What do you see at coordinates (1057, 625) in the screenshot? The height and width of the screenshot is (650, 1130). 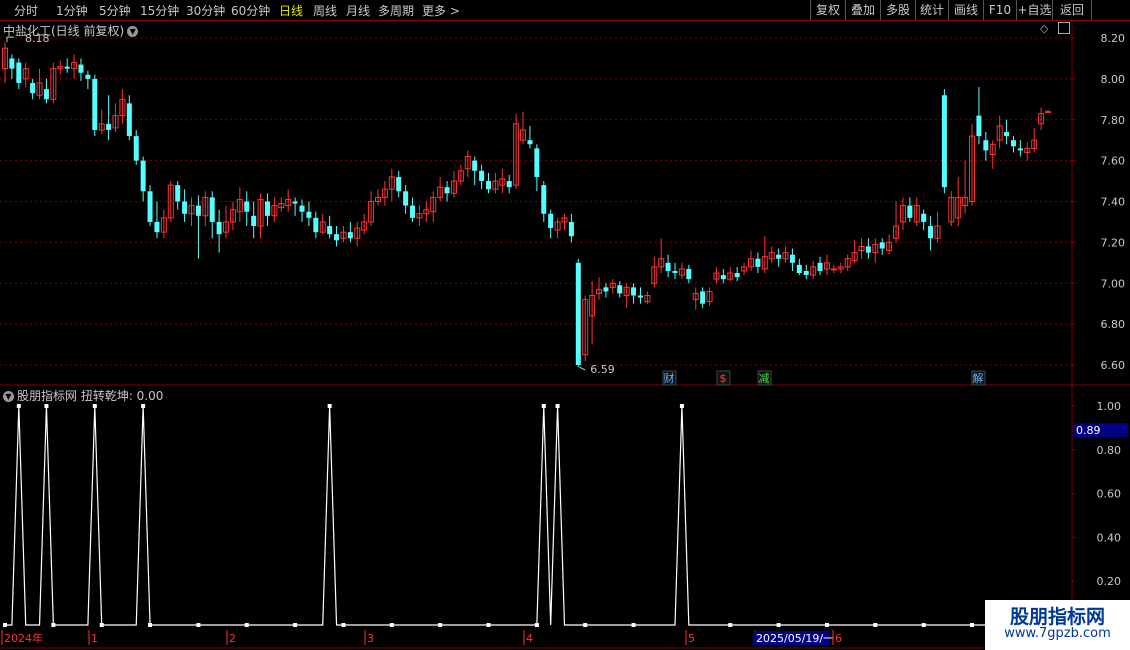 I see `watermark: 股朋指标网 www.7gpzb.com` at bounding box center [1057, 625].